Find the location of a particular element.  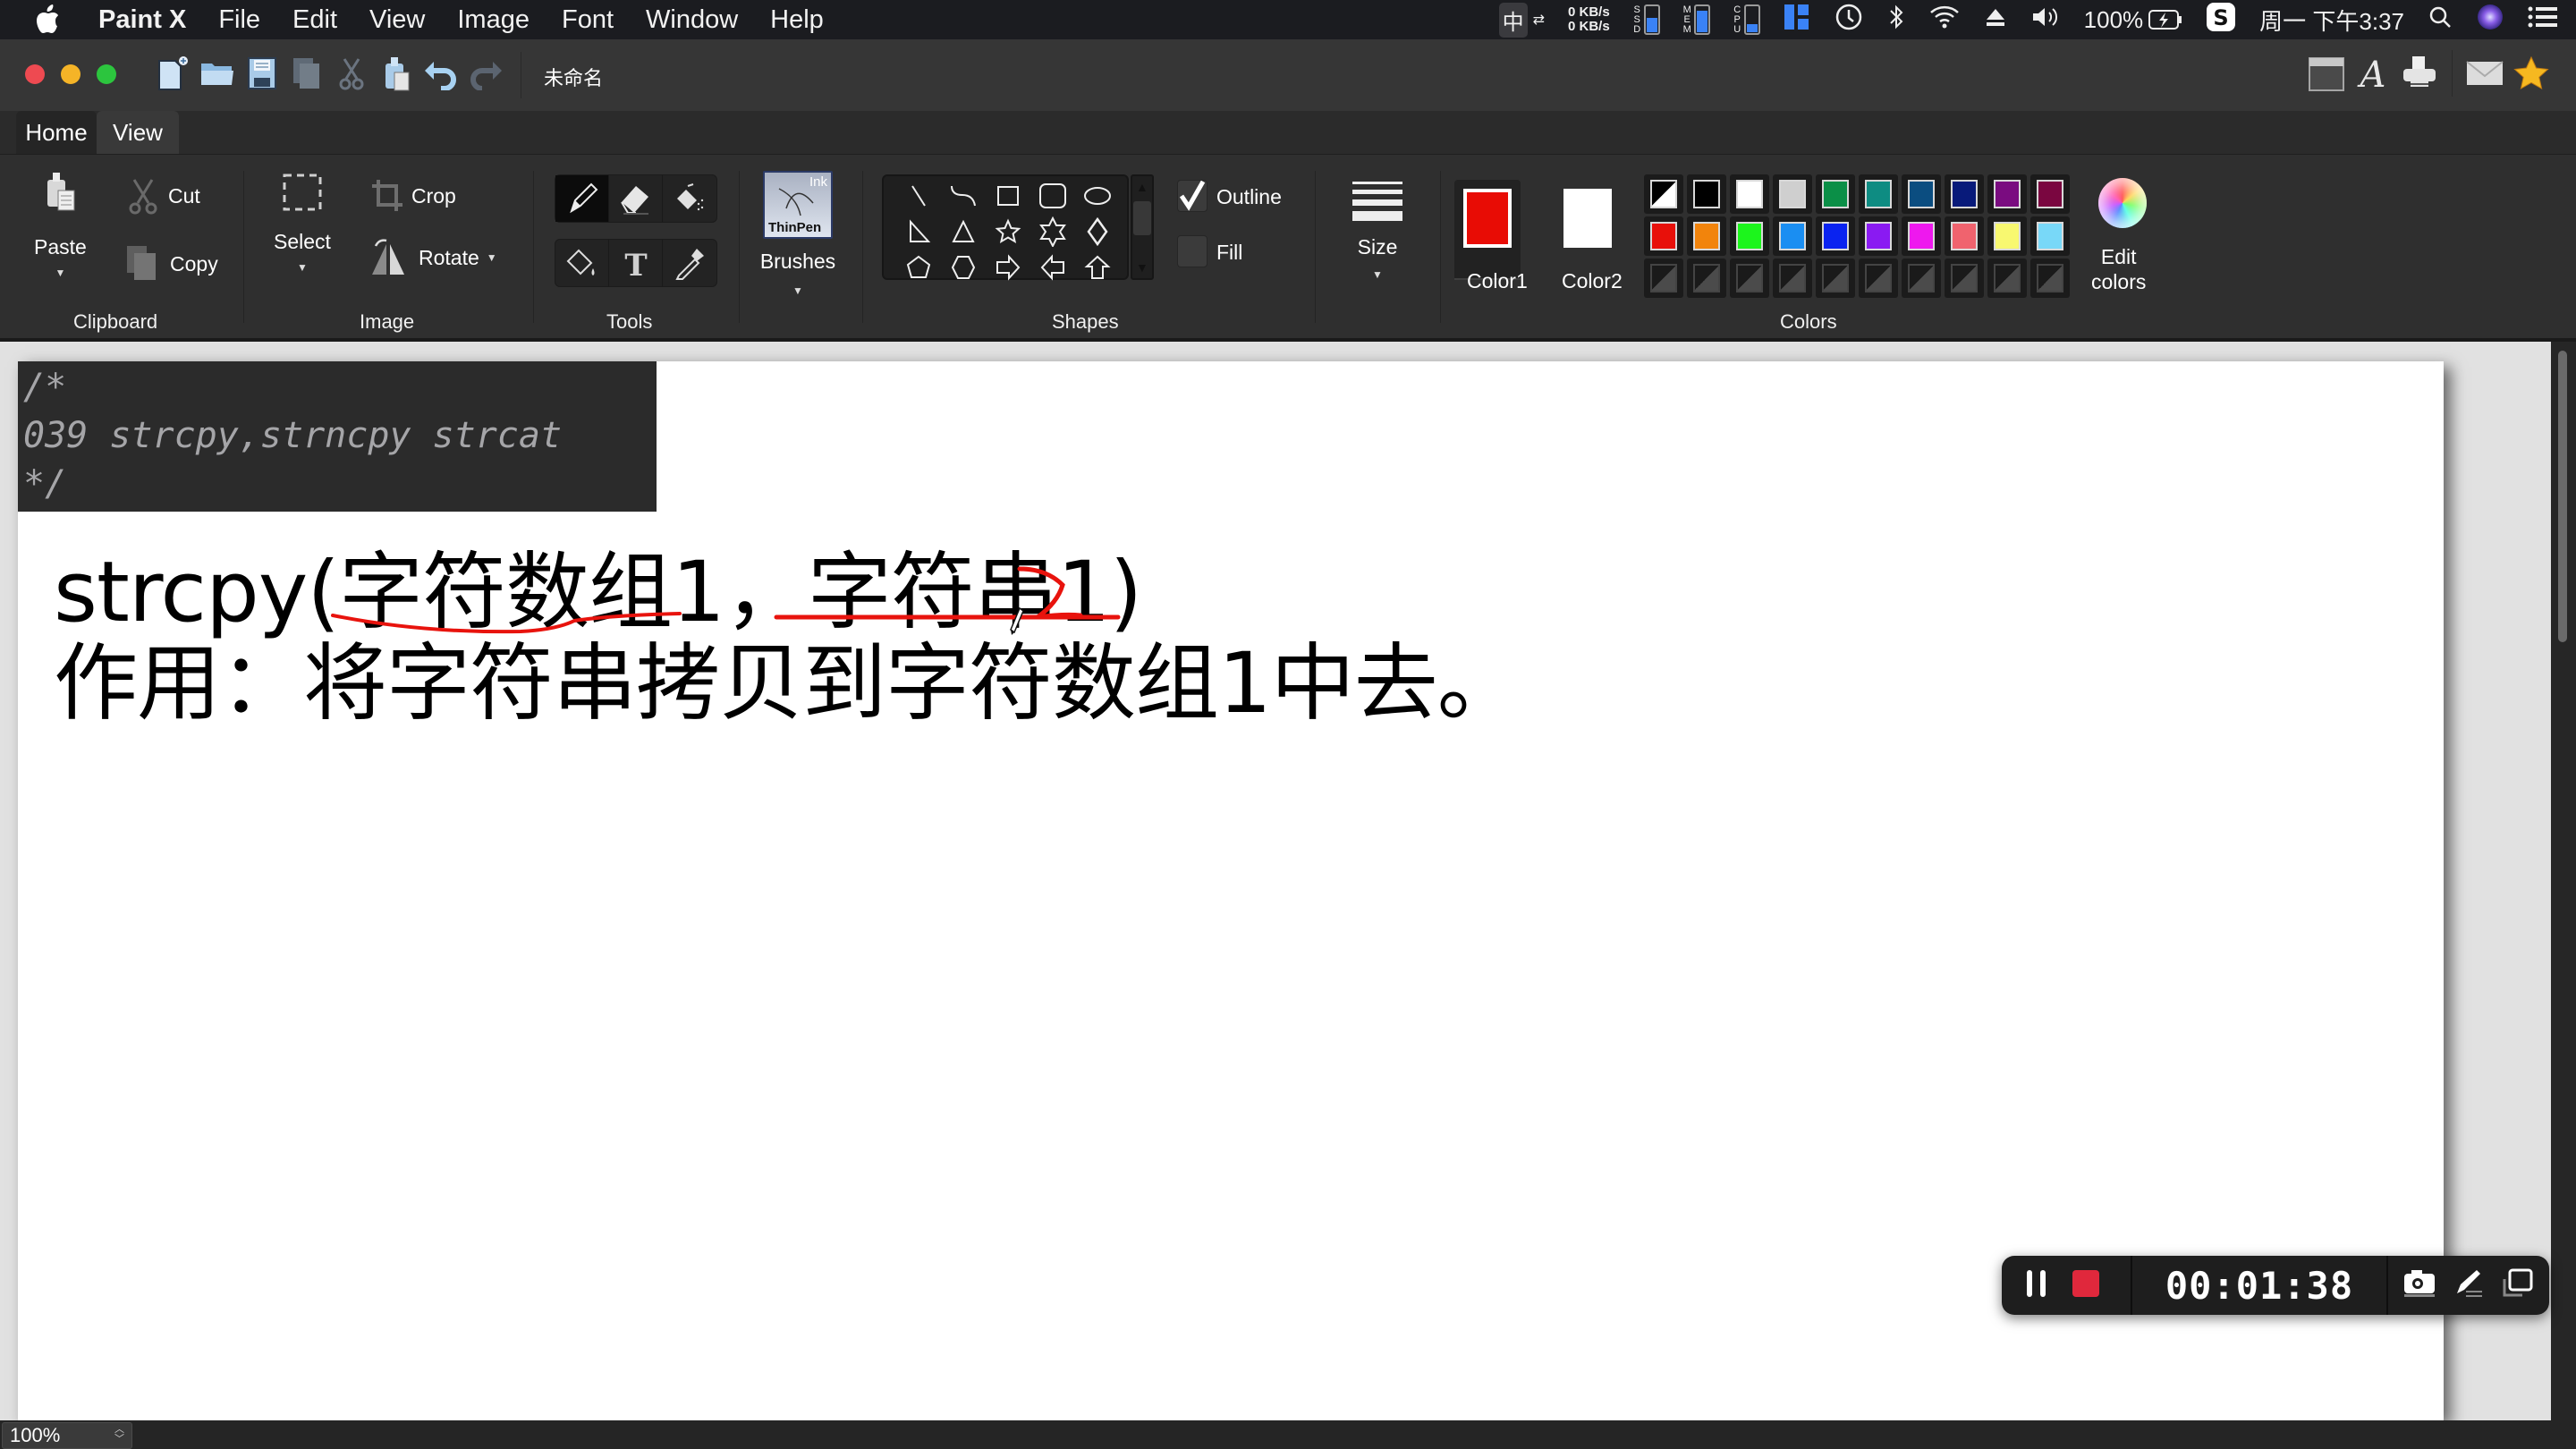

menu-window: Window is located at coordinates (692, 20).